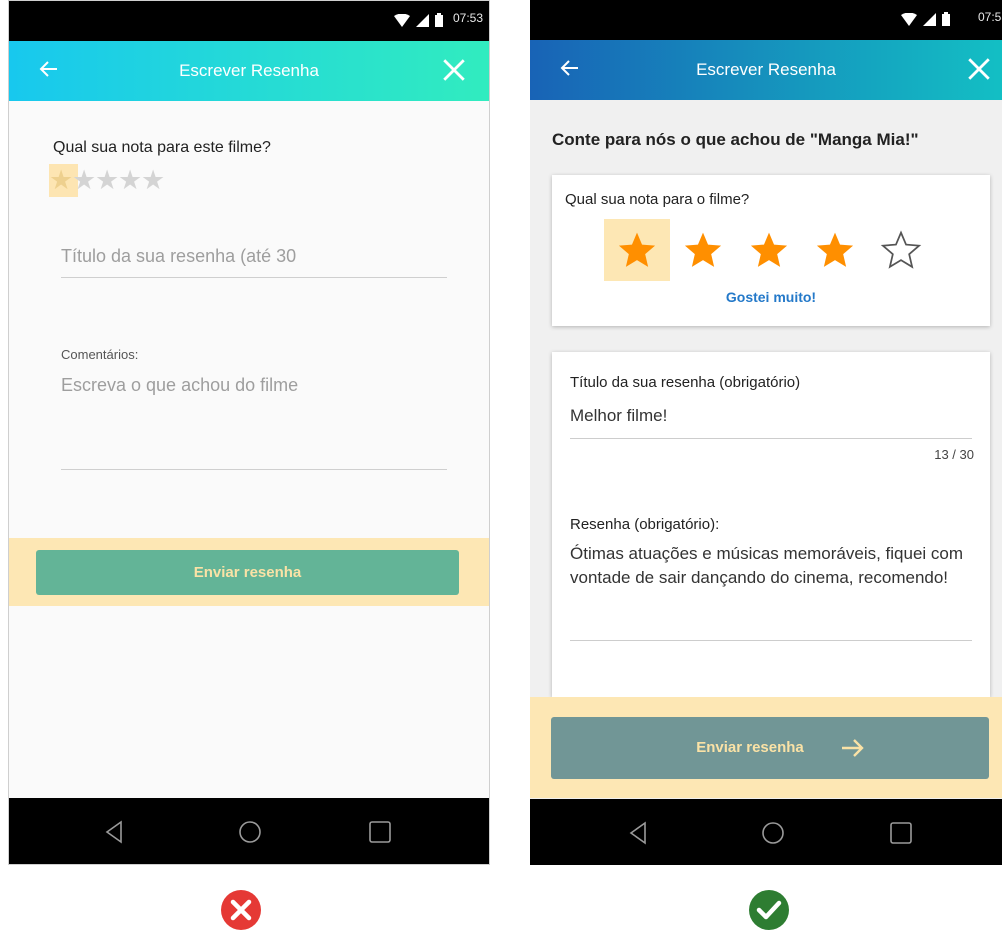 Image resolution: width=1002 pixels, height=935 pixels. I want to click on x-circle-icon, so click(241, 910).